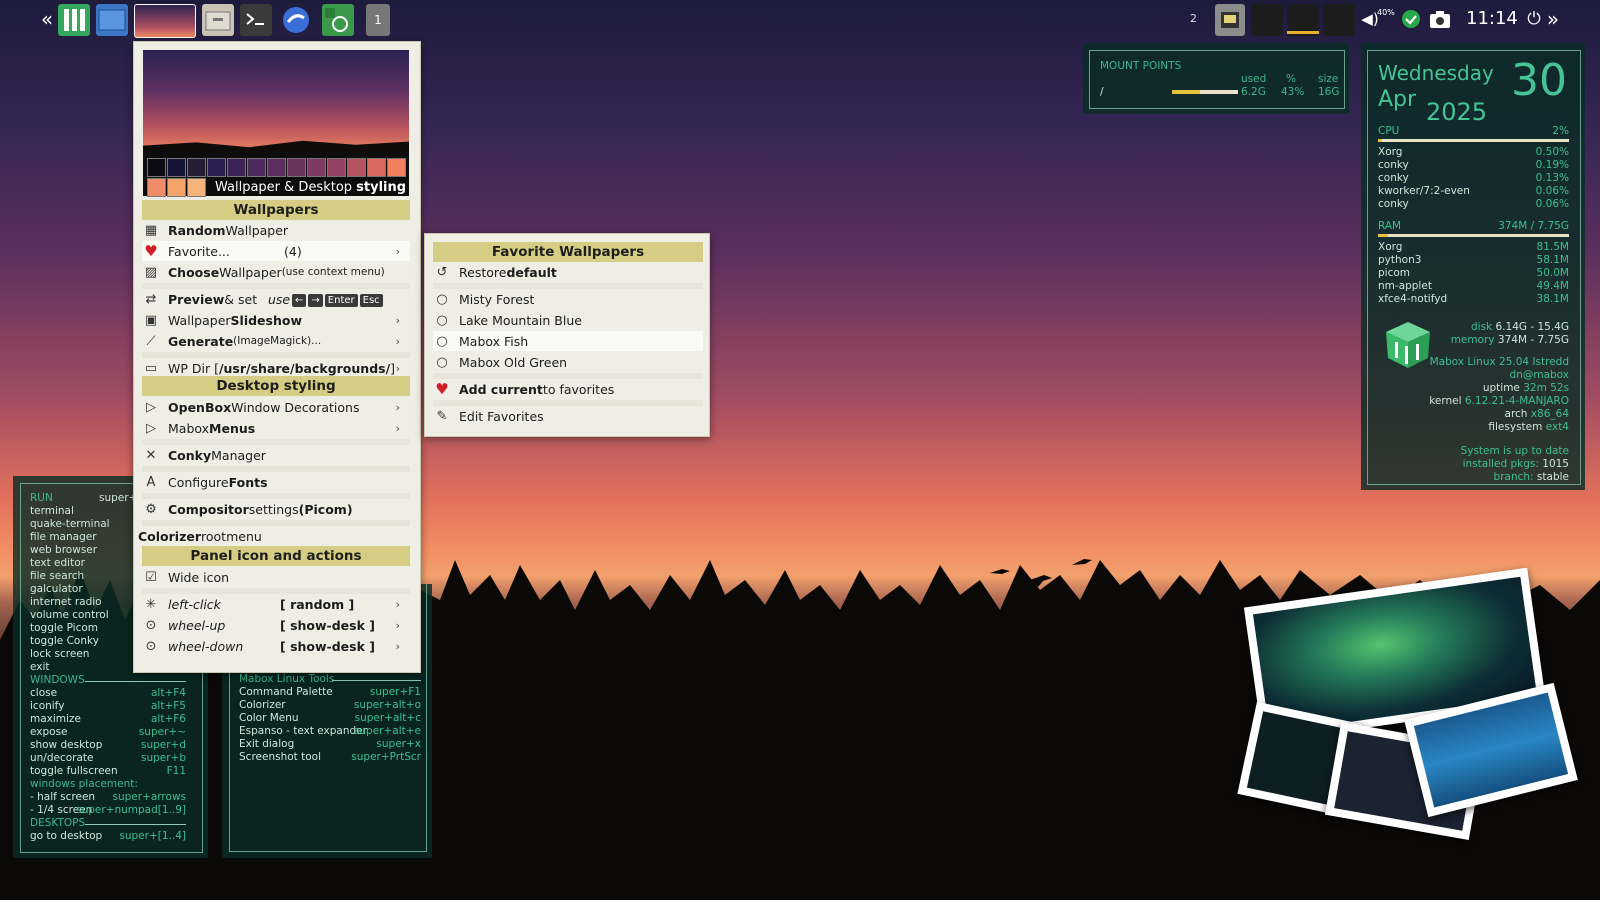 The width and height of the screenshot is (1600, 900). I want to click on panel-action-item: ⊙ wheel-up [ show-desk ] ›, so click(276, 625).